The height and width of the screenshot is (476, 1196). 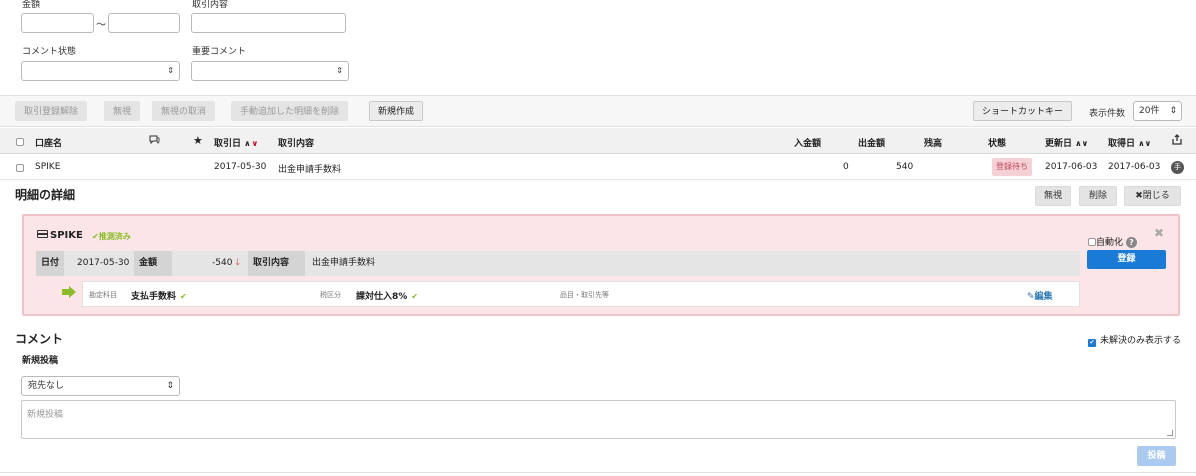 I want to click on col-date: 取引日 ∧∨, so click(x=236, y=142).